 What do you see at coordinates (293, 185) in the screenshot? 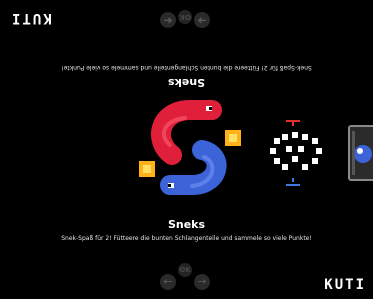
I see `score-blue-bar` at bounding box center [293, 185].